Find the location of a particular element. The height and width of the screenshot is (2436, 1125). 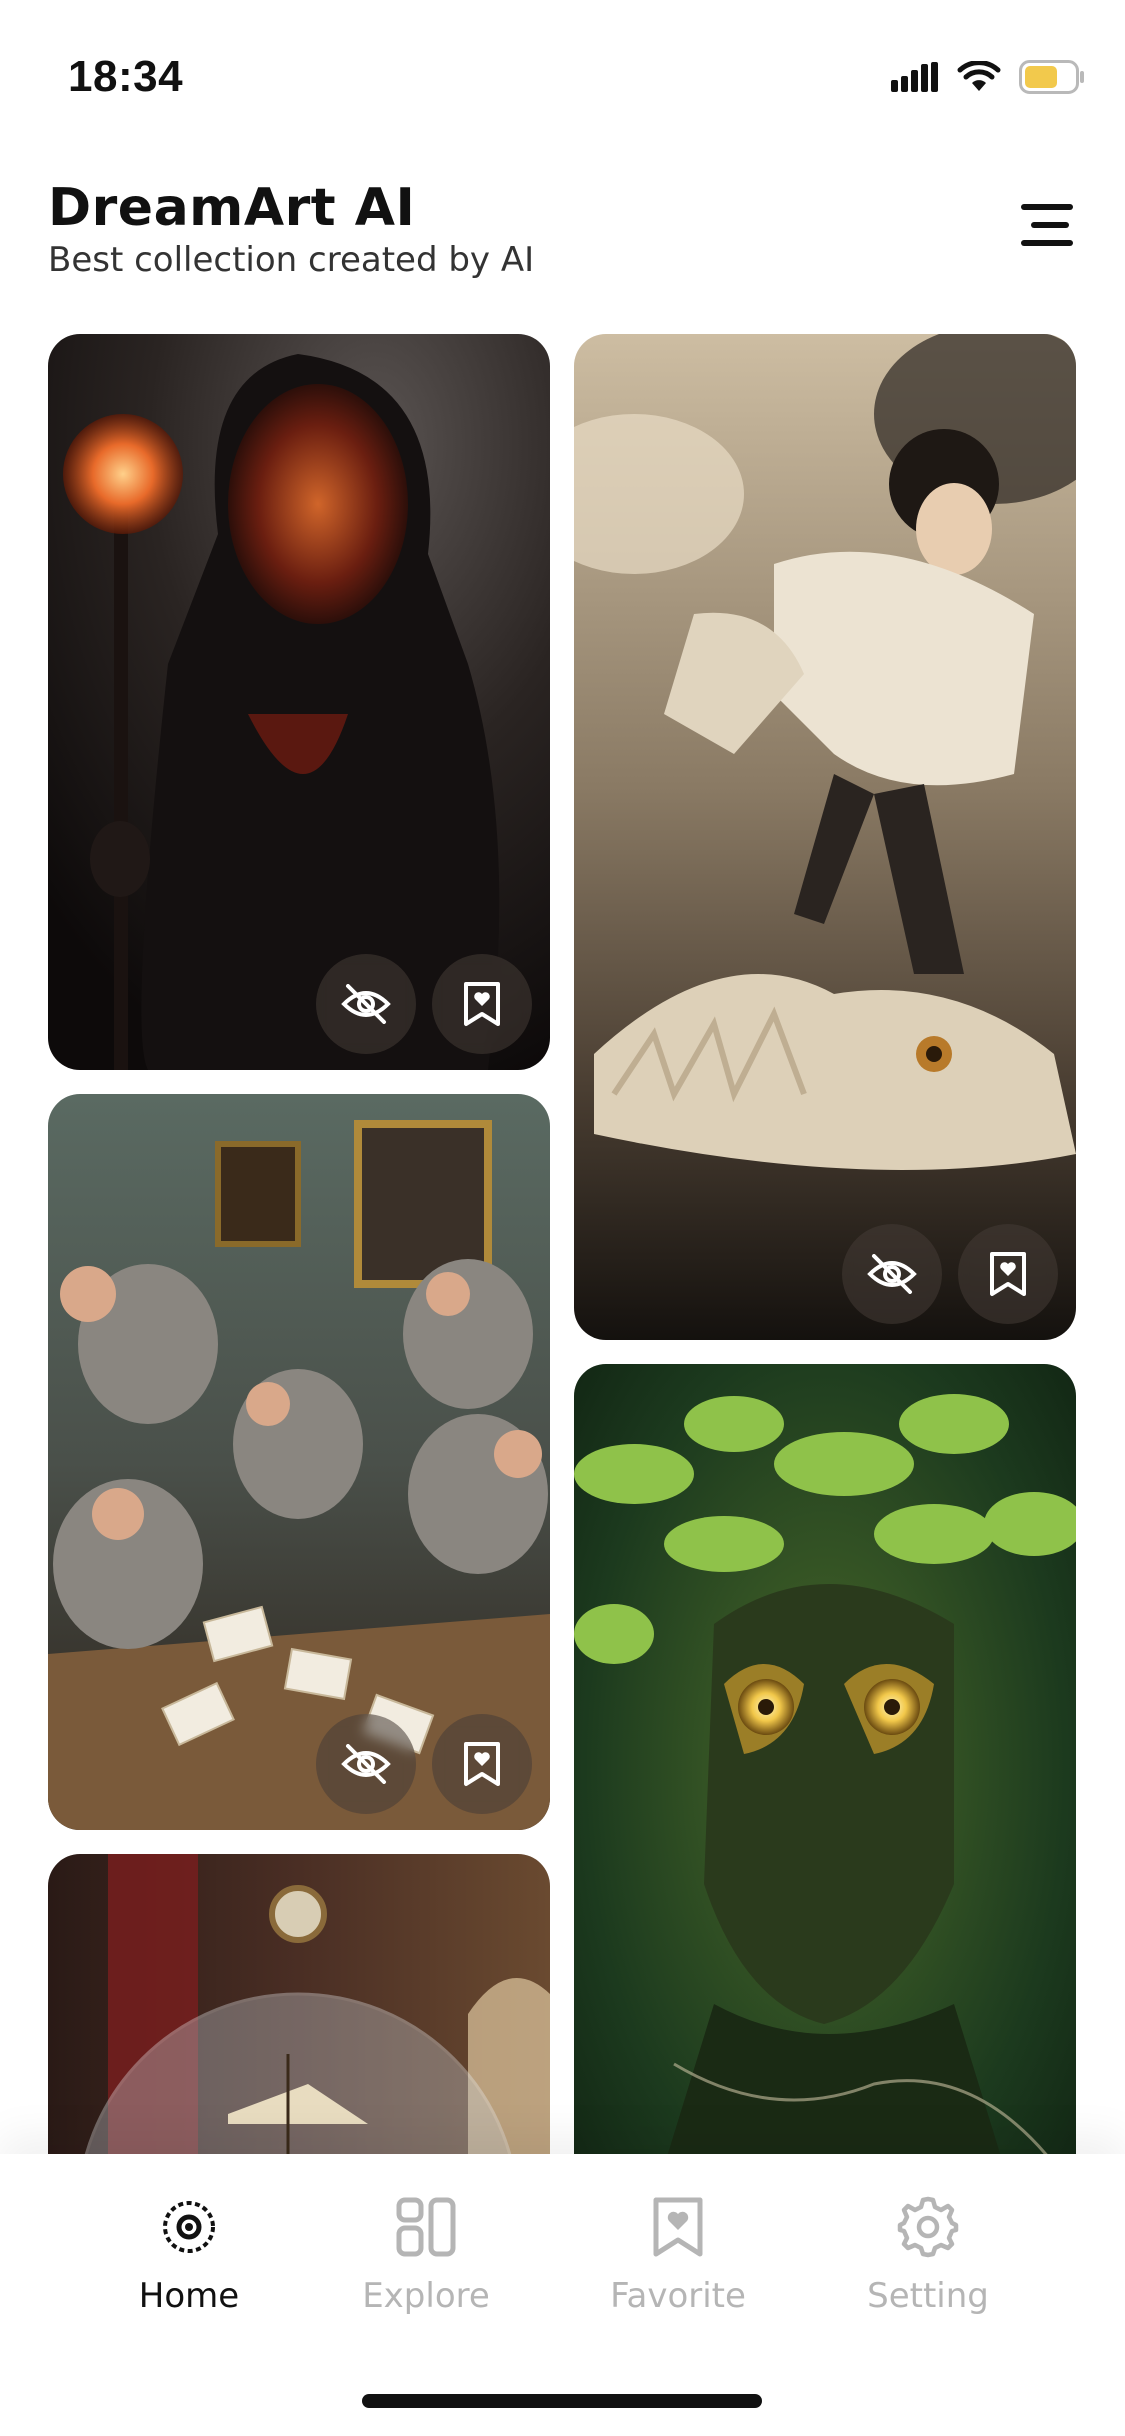

app-subtitle: Best collection created by AI is located at coordinates (291, 260).